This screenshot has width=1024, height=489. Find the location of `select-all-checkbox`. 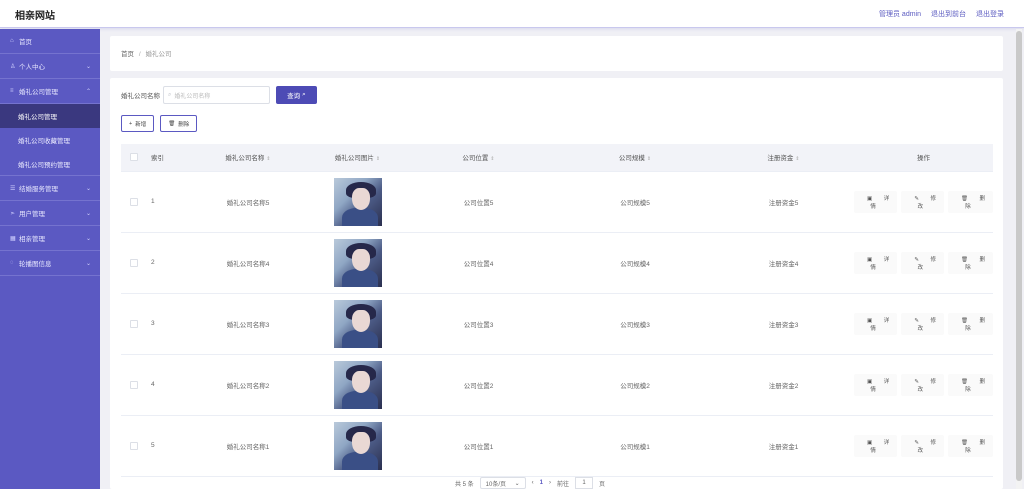

select-all-checkbox is located at coordinates (134, 158).